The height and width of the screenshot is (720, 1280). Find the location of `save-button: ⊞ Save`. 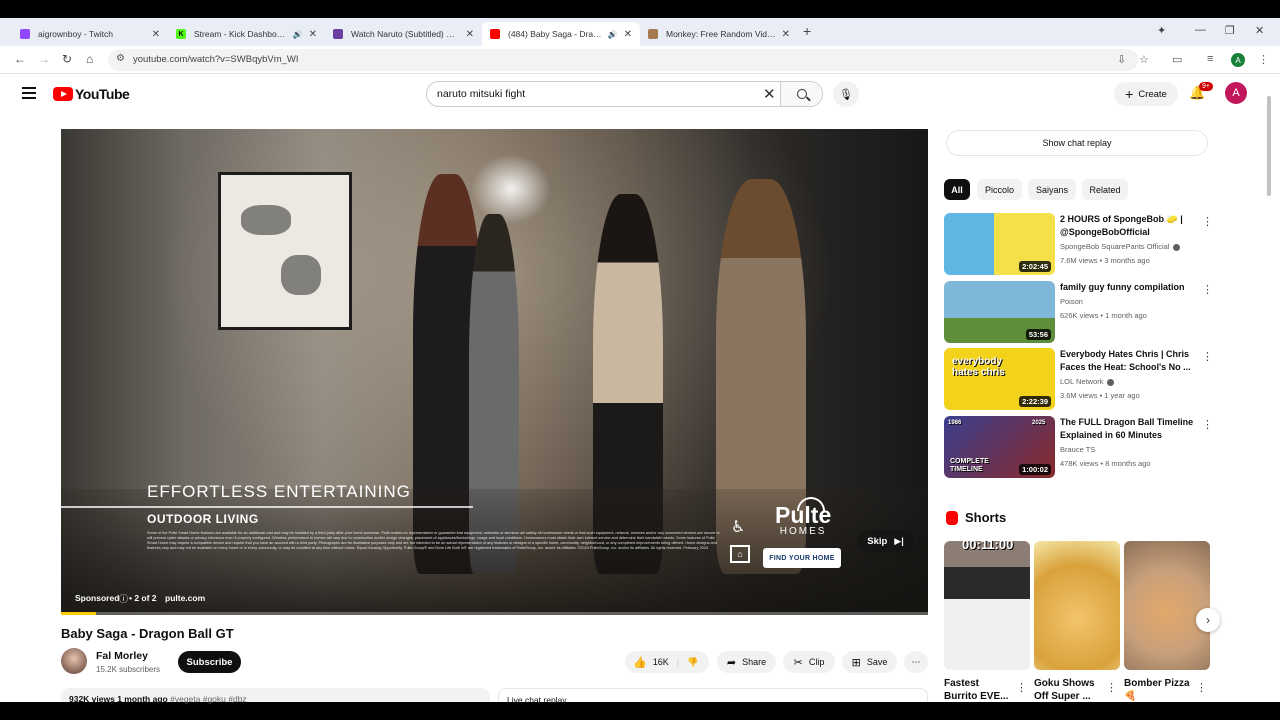

save-button: ⊞ Save is located at coordinates (869, 662).